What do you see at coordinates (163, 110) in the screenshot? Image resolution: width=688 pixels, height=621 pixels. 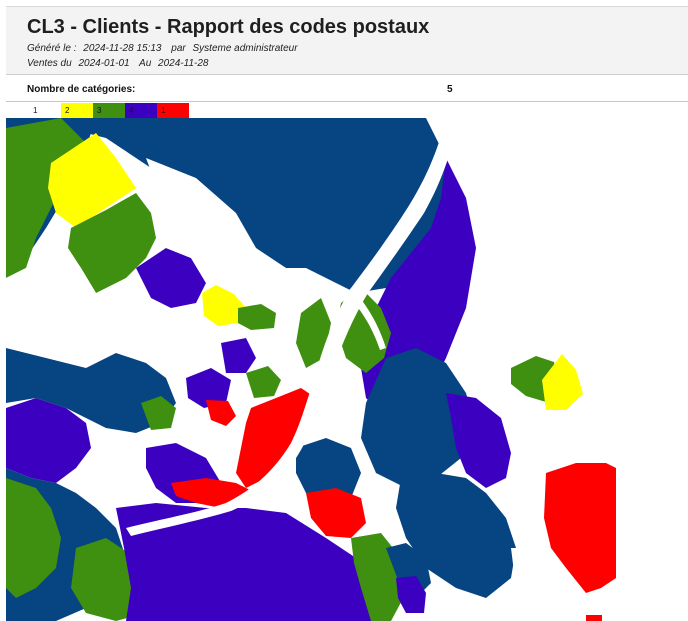 I see `legend-label-5: 1` at bounding box center [163, 110].